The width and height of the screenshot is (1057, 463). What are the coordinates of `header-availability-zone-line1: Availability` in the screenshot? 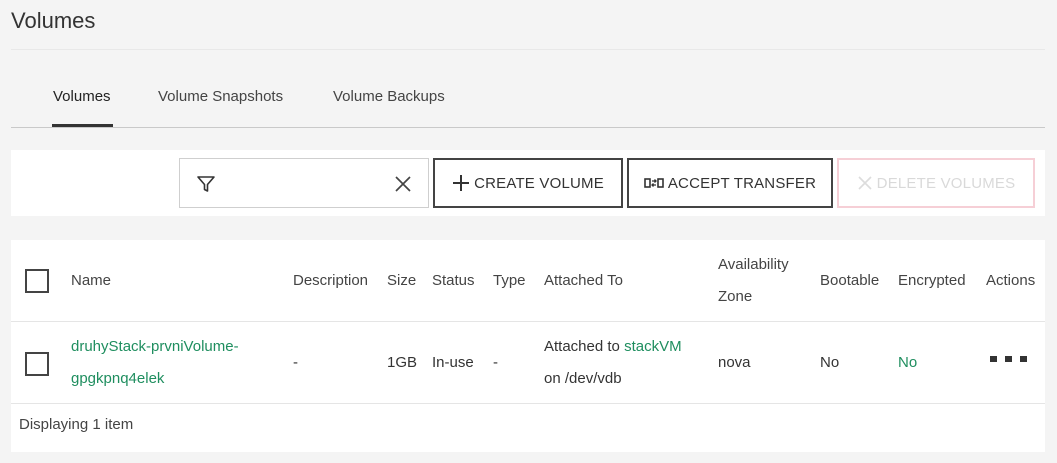 It's located at (753, 264).